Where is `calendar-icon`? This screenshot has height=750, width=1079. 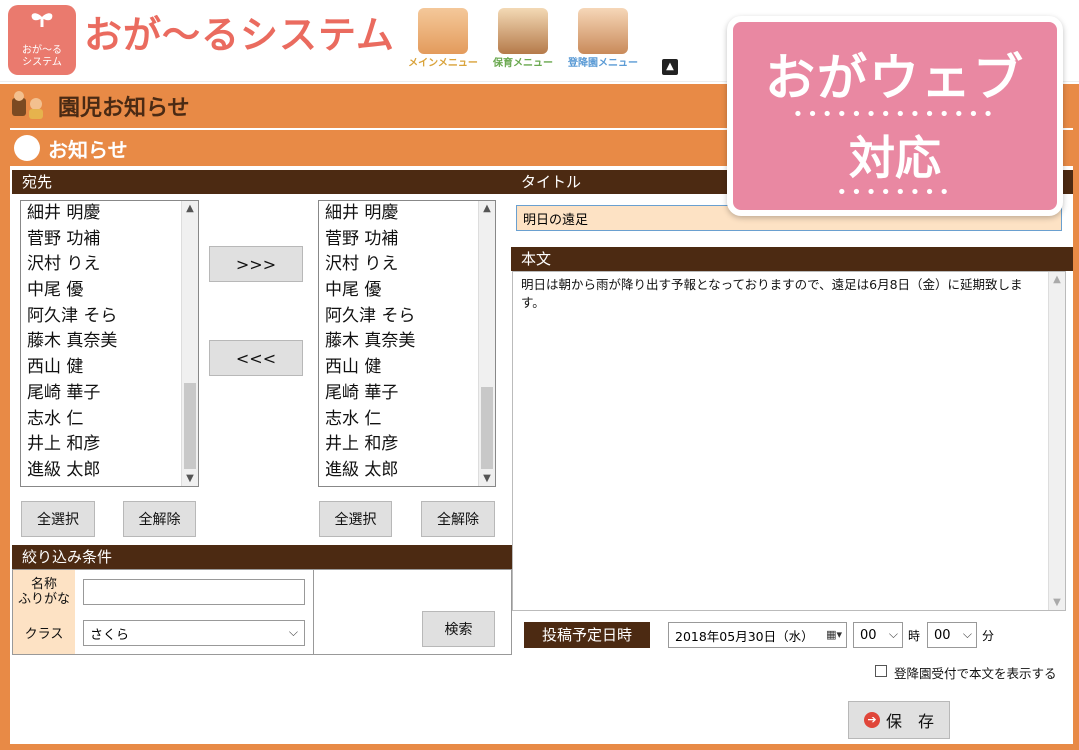 calendar-icon is located at coordinates (523, 31).